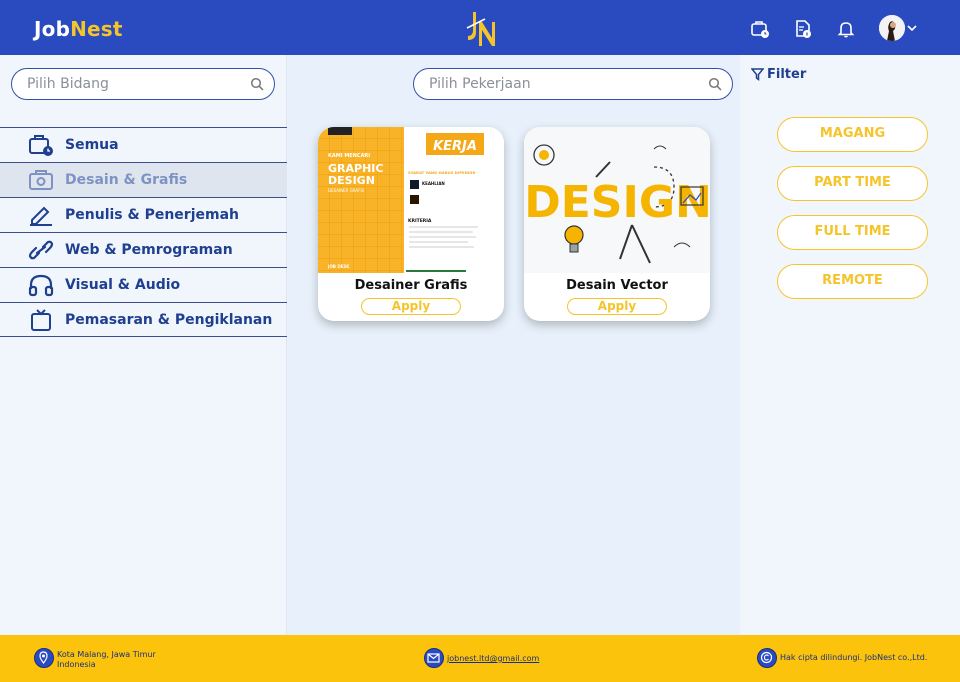  What do you see at coordinates (852, 232) in the screenshot?
I see `filter-option-full-time: FULL TIME` at bounding box center [852, 232].